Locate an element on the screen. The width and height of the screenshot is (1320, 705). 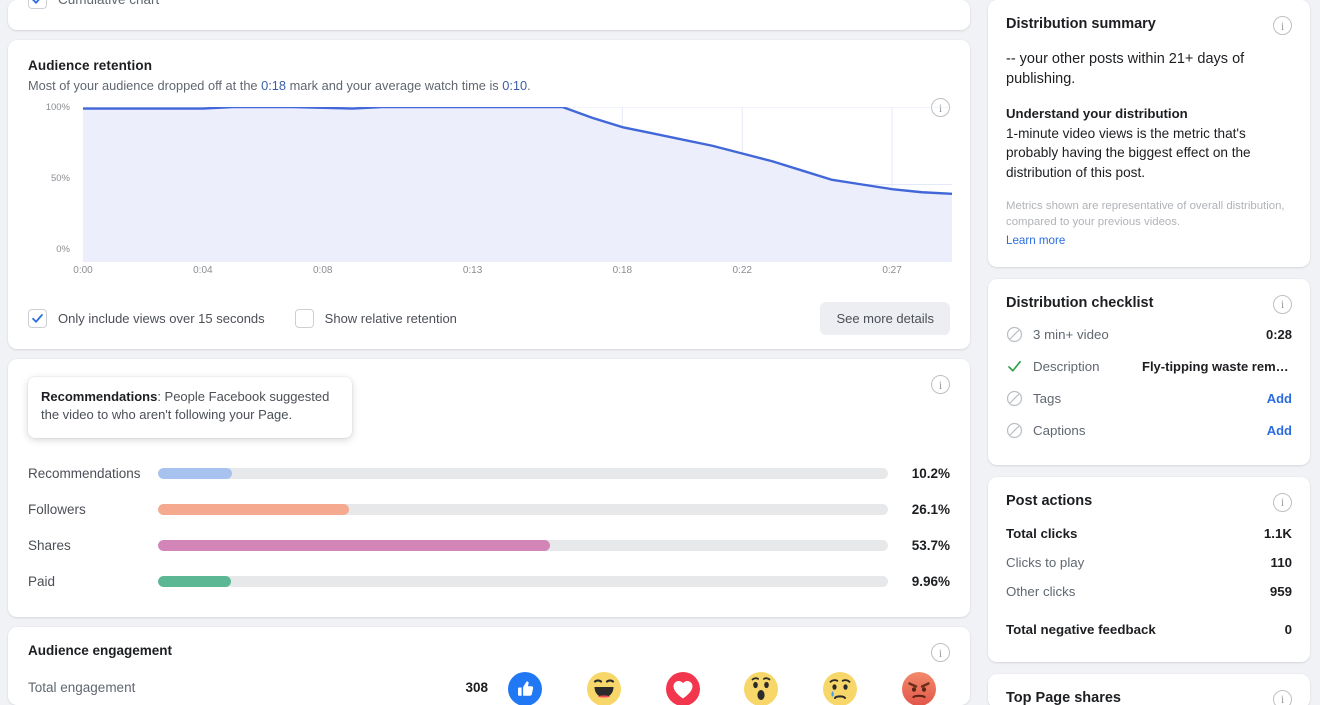
distribution-bar-label: Paid is located at coordinates (42, 581).